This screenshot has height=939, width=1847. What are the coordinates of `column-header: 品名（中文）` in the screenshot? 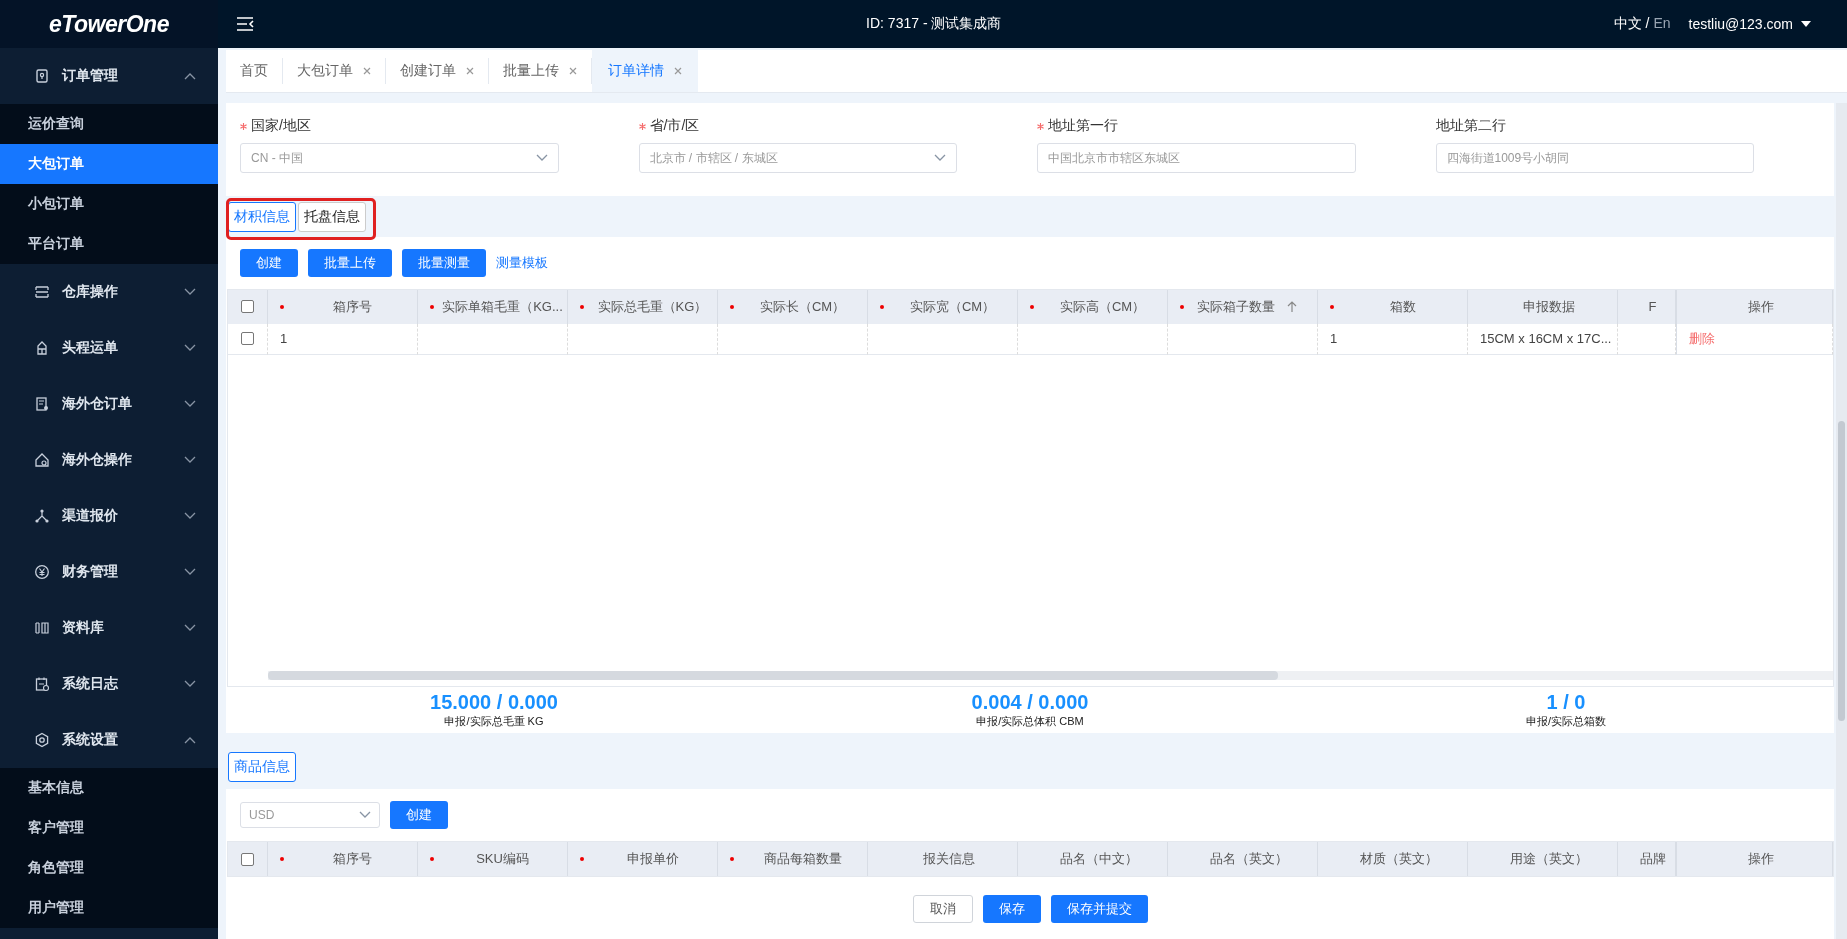 It's located at (1093, 859).